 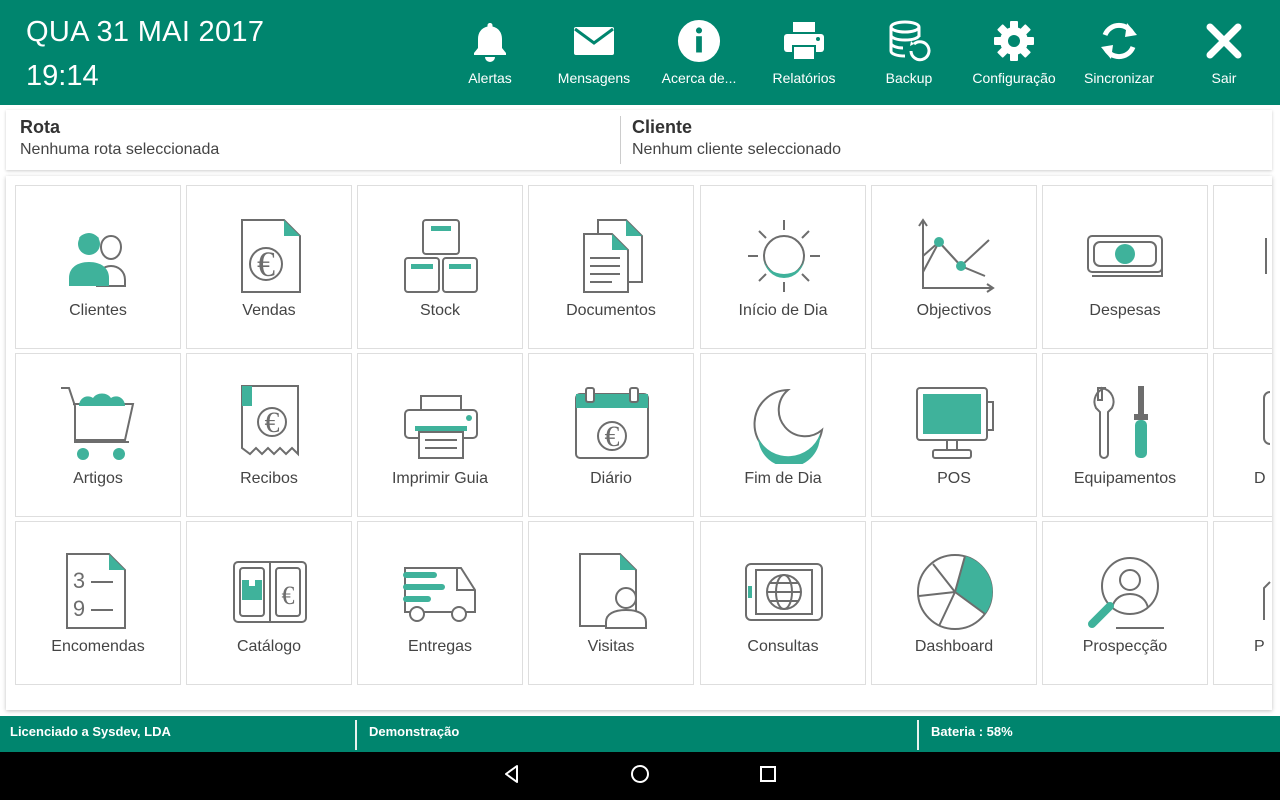 I want to click on back-triangle-icon, so click(x=512, y=776).